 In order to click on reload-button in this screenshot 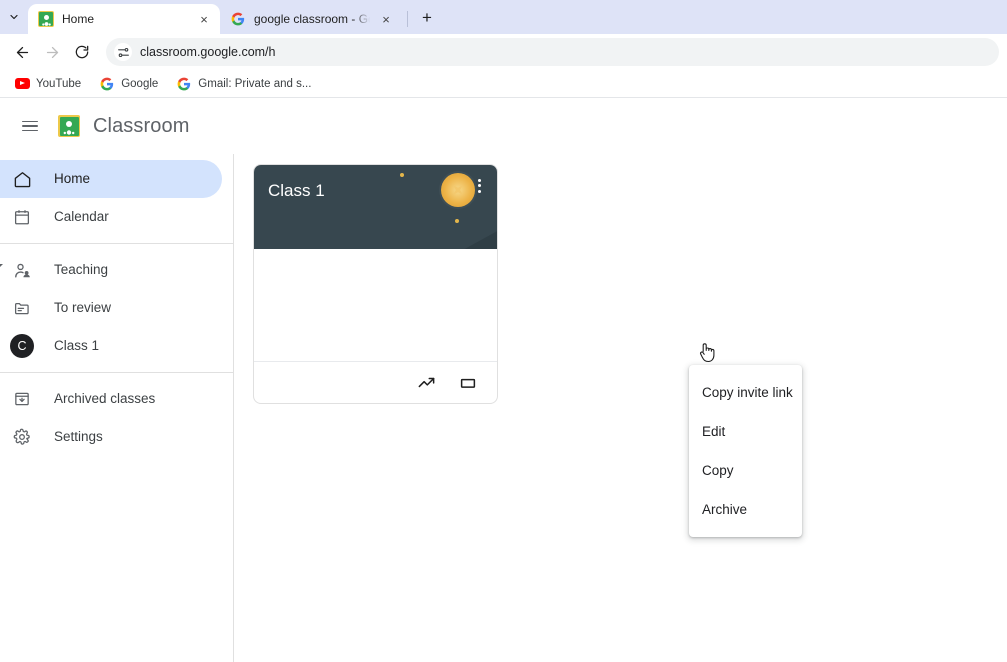, I will do `click(82, 52)`.